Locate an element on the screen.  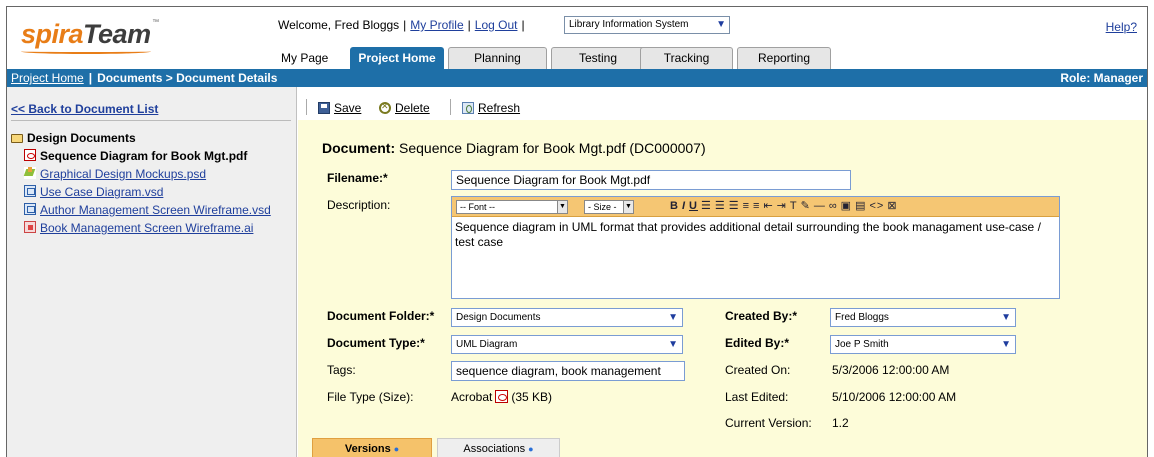
tags-label: Tags: is located at coordinates (341, 370).